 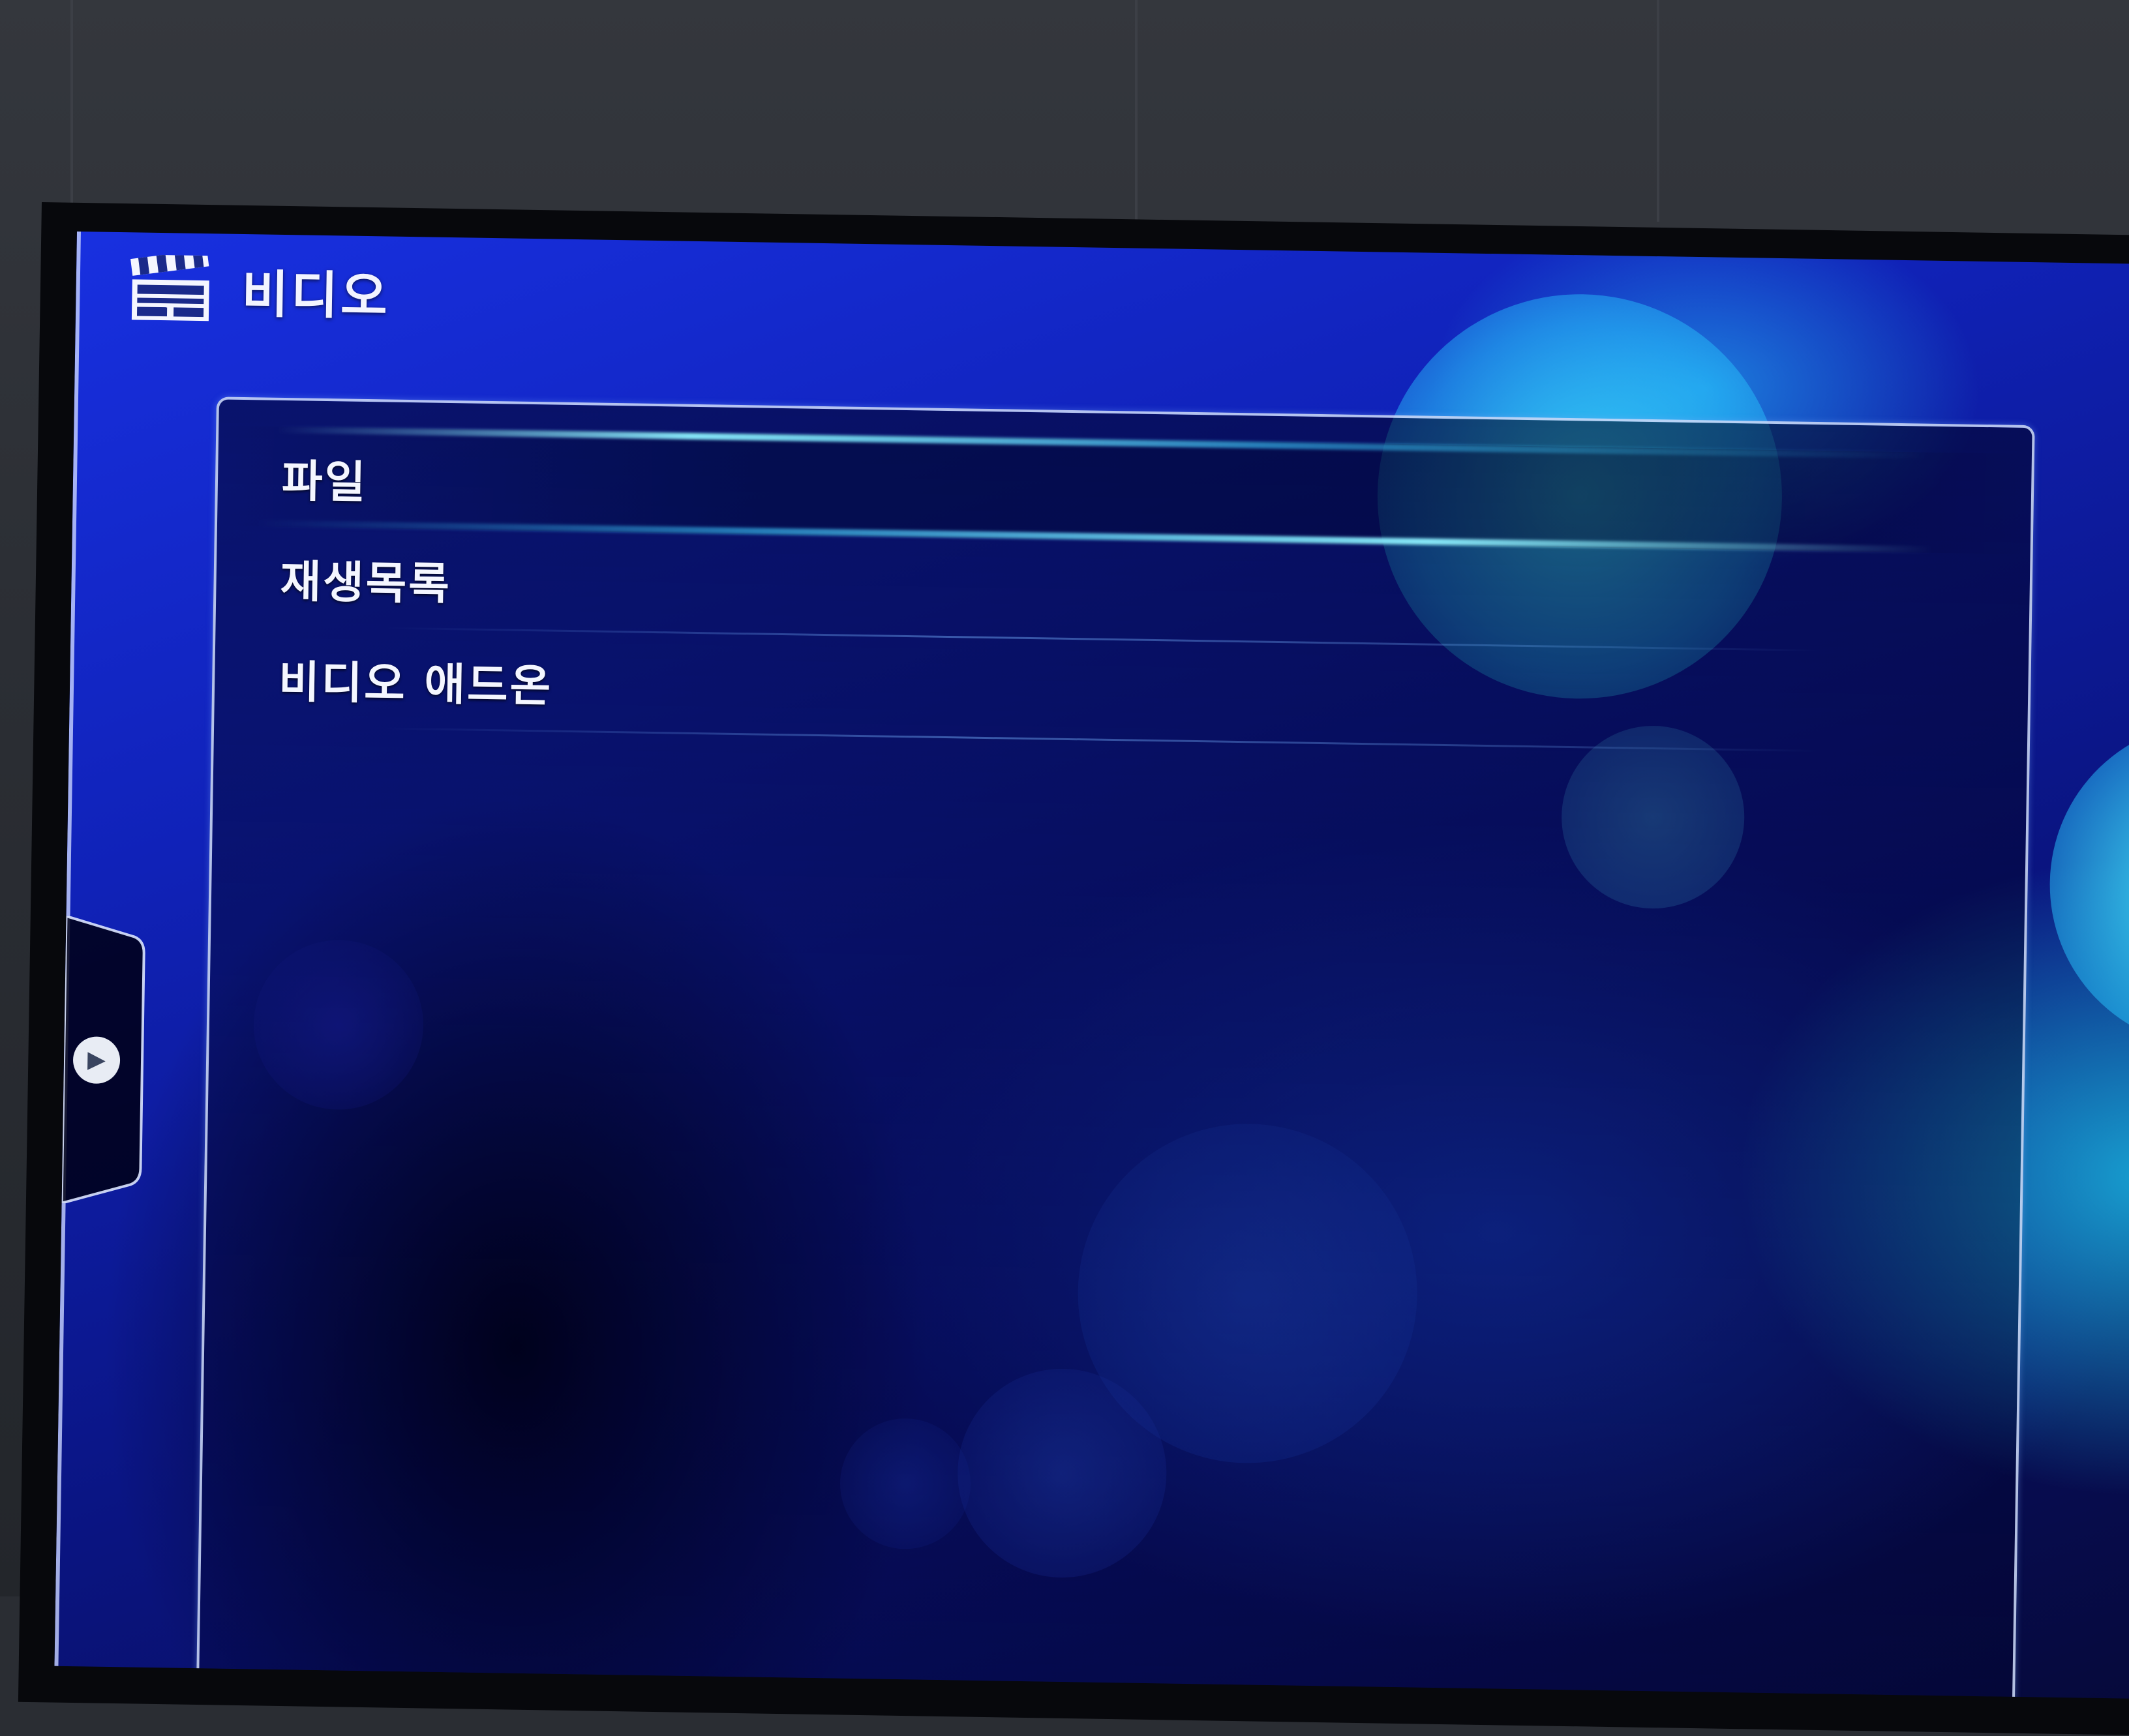 I want to click on page-header: 비디오, so click(x=259, y=288).